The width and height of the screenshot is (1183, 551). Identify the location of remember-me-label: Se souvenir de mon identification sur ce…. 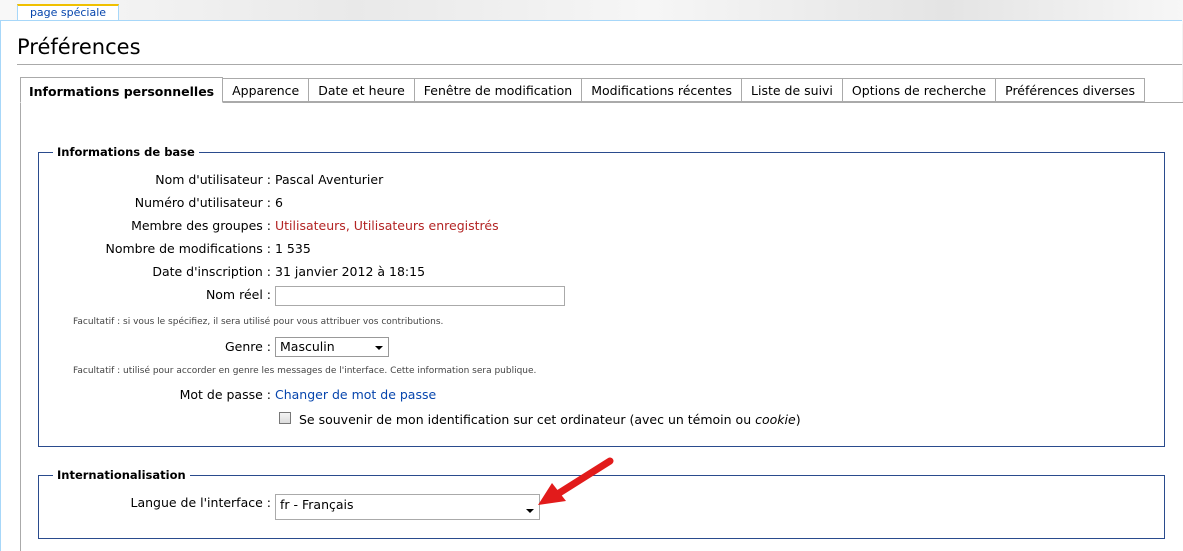
(550, 420).